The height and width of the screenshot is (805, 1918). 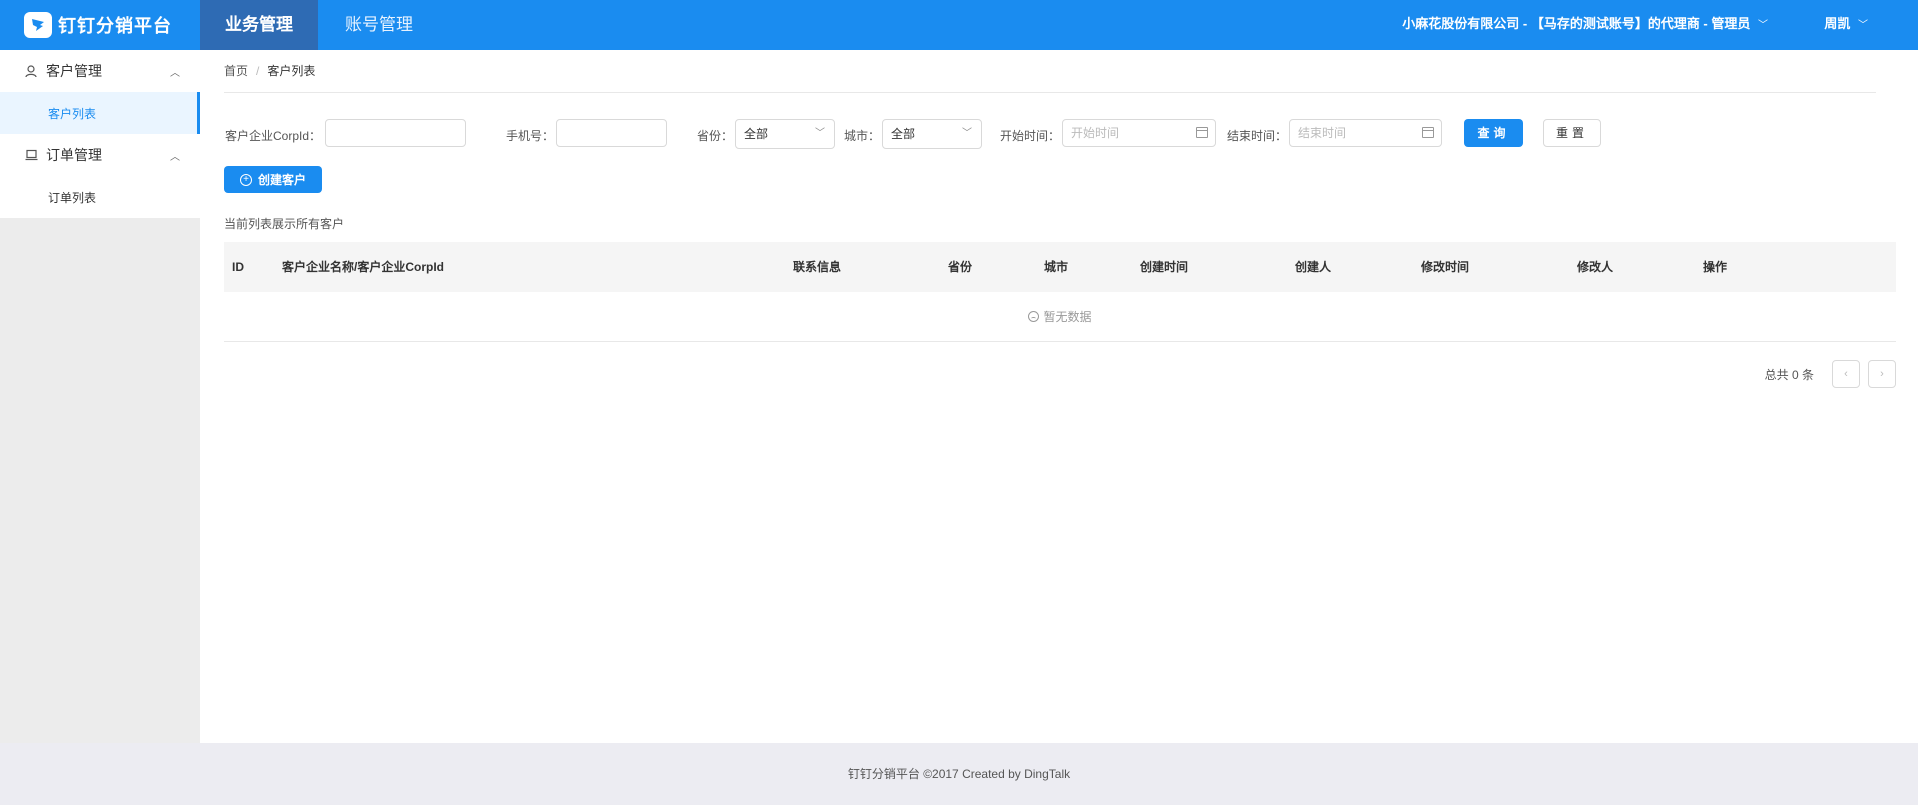 I want to click on table-empty-state: 暂无数据, so click(x=1060, y=317).